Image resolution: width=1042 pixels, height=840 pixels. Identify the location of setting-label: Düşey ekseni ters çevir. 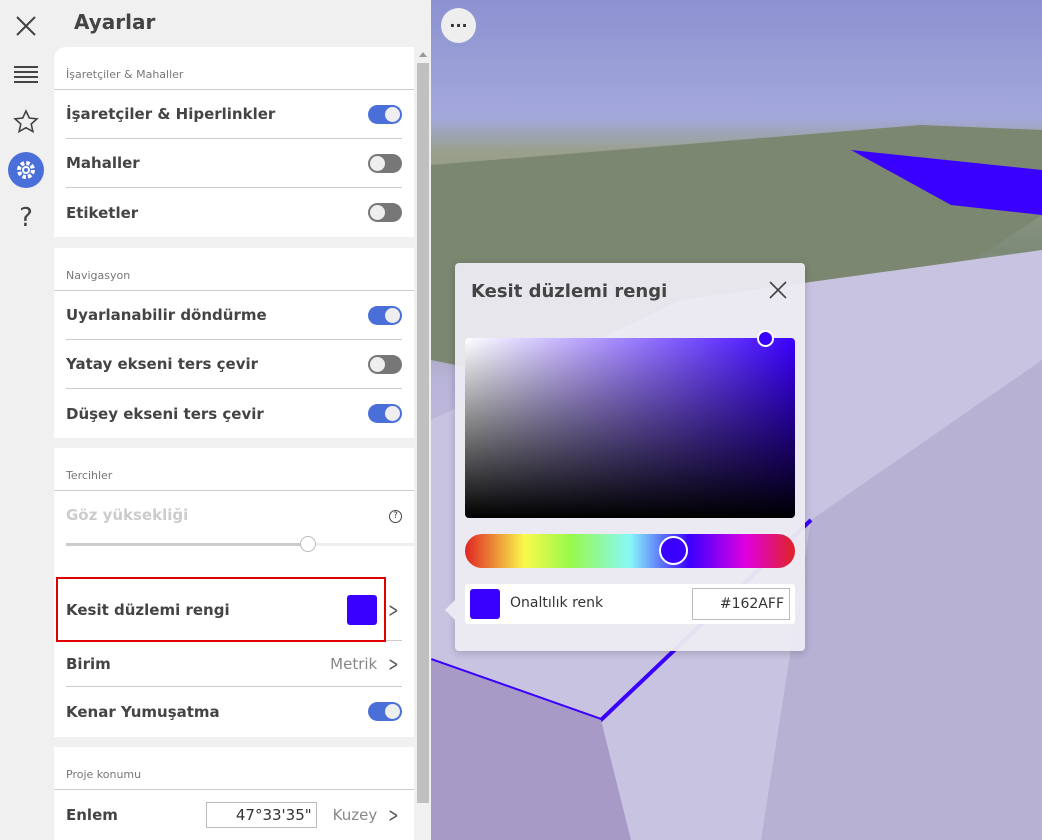
(165, 413).